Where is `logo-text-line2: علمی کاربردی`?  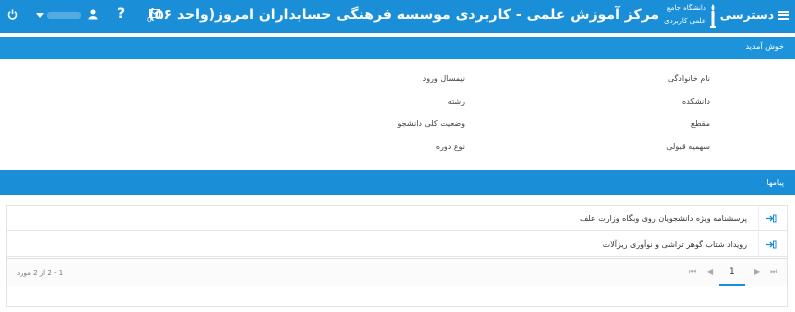 logo-text-line2: علمی کاربردی is located at coordinates (685, 21).